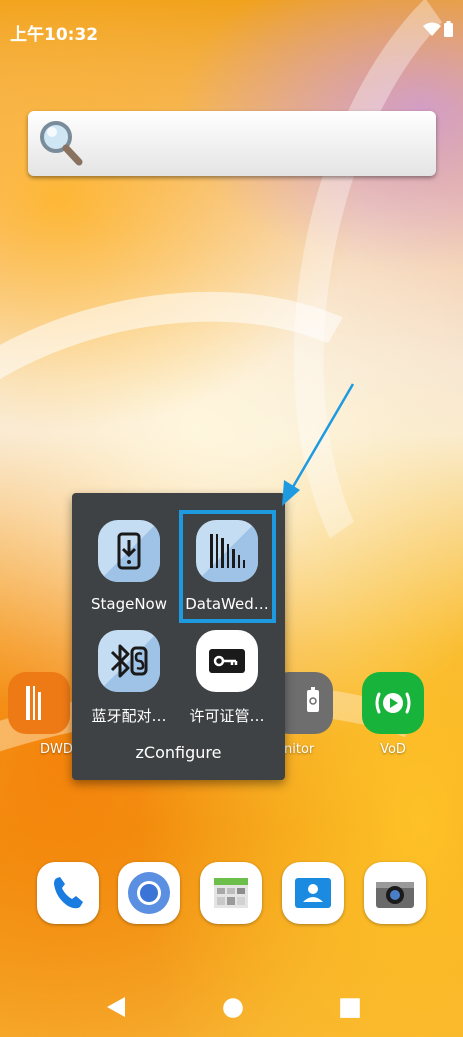 The image size is (463, 1037). I want to click on chrome-icon, so click(149, 893).